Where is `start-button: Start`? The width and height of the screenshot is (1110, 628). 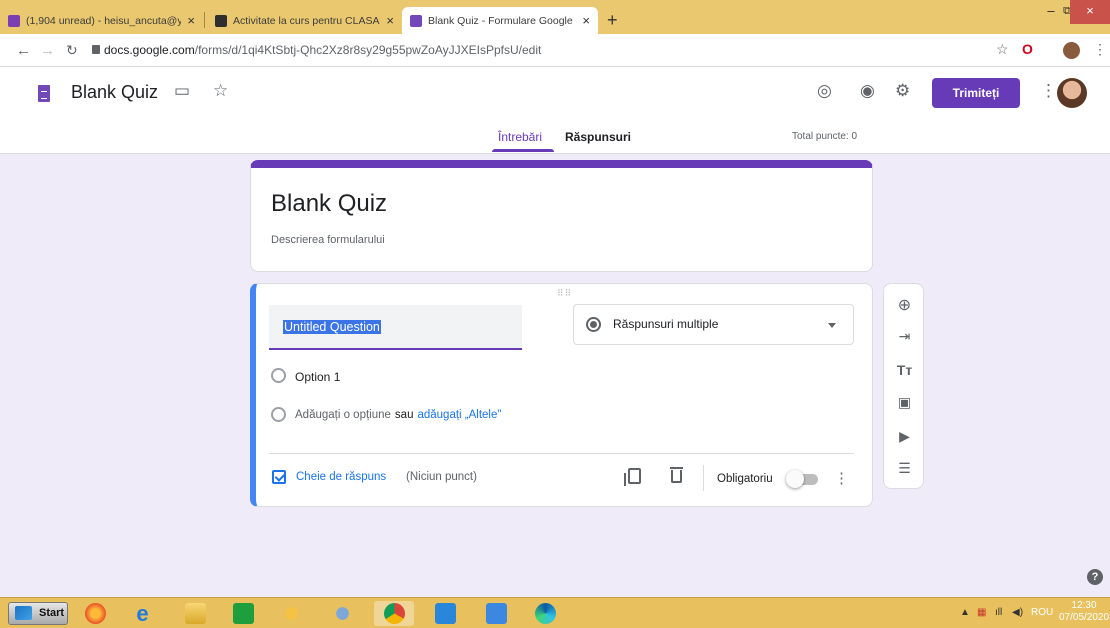 start-button: Start is located at coordinates (38, 613).